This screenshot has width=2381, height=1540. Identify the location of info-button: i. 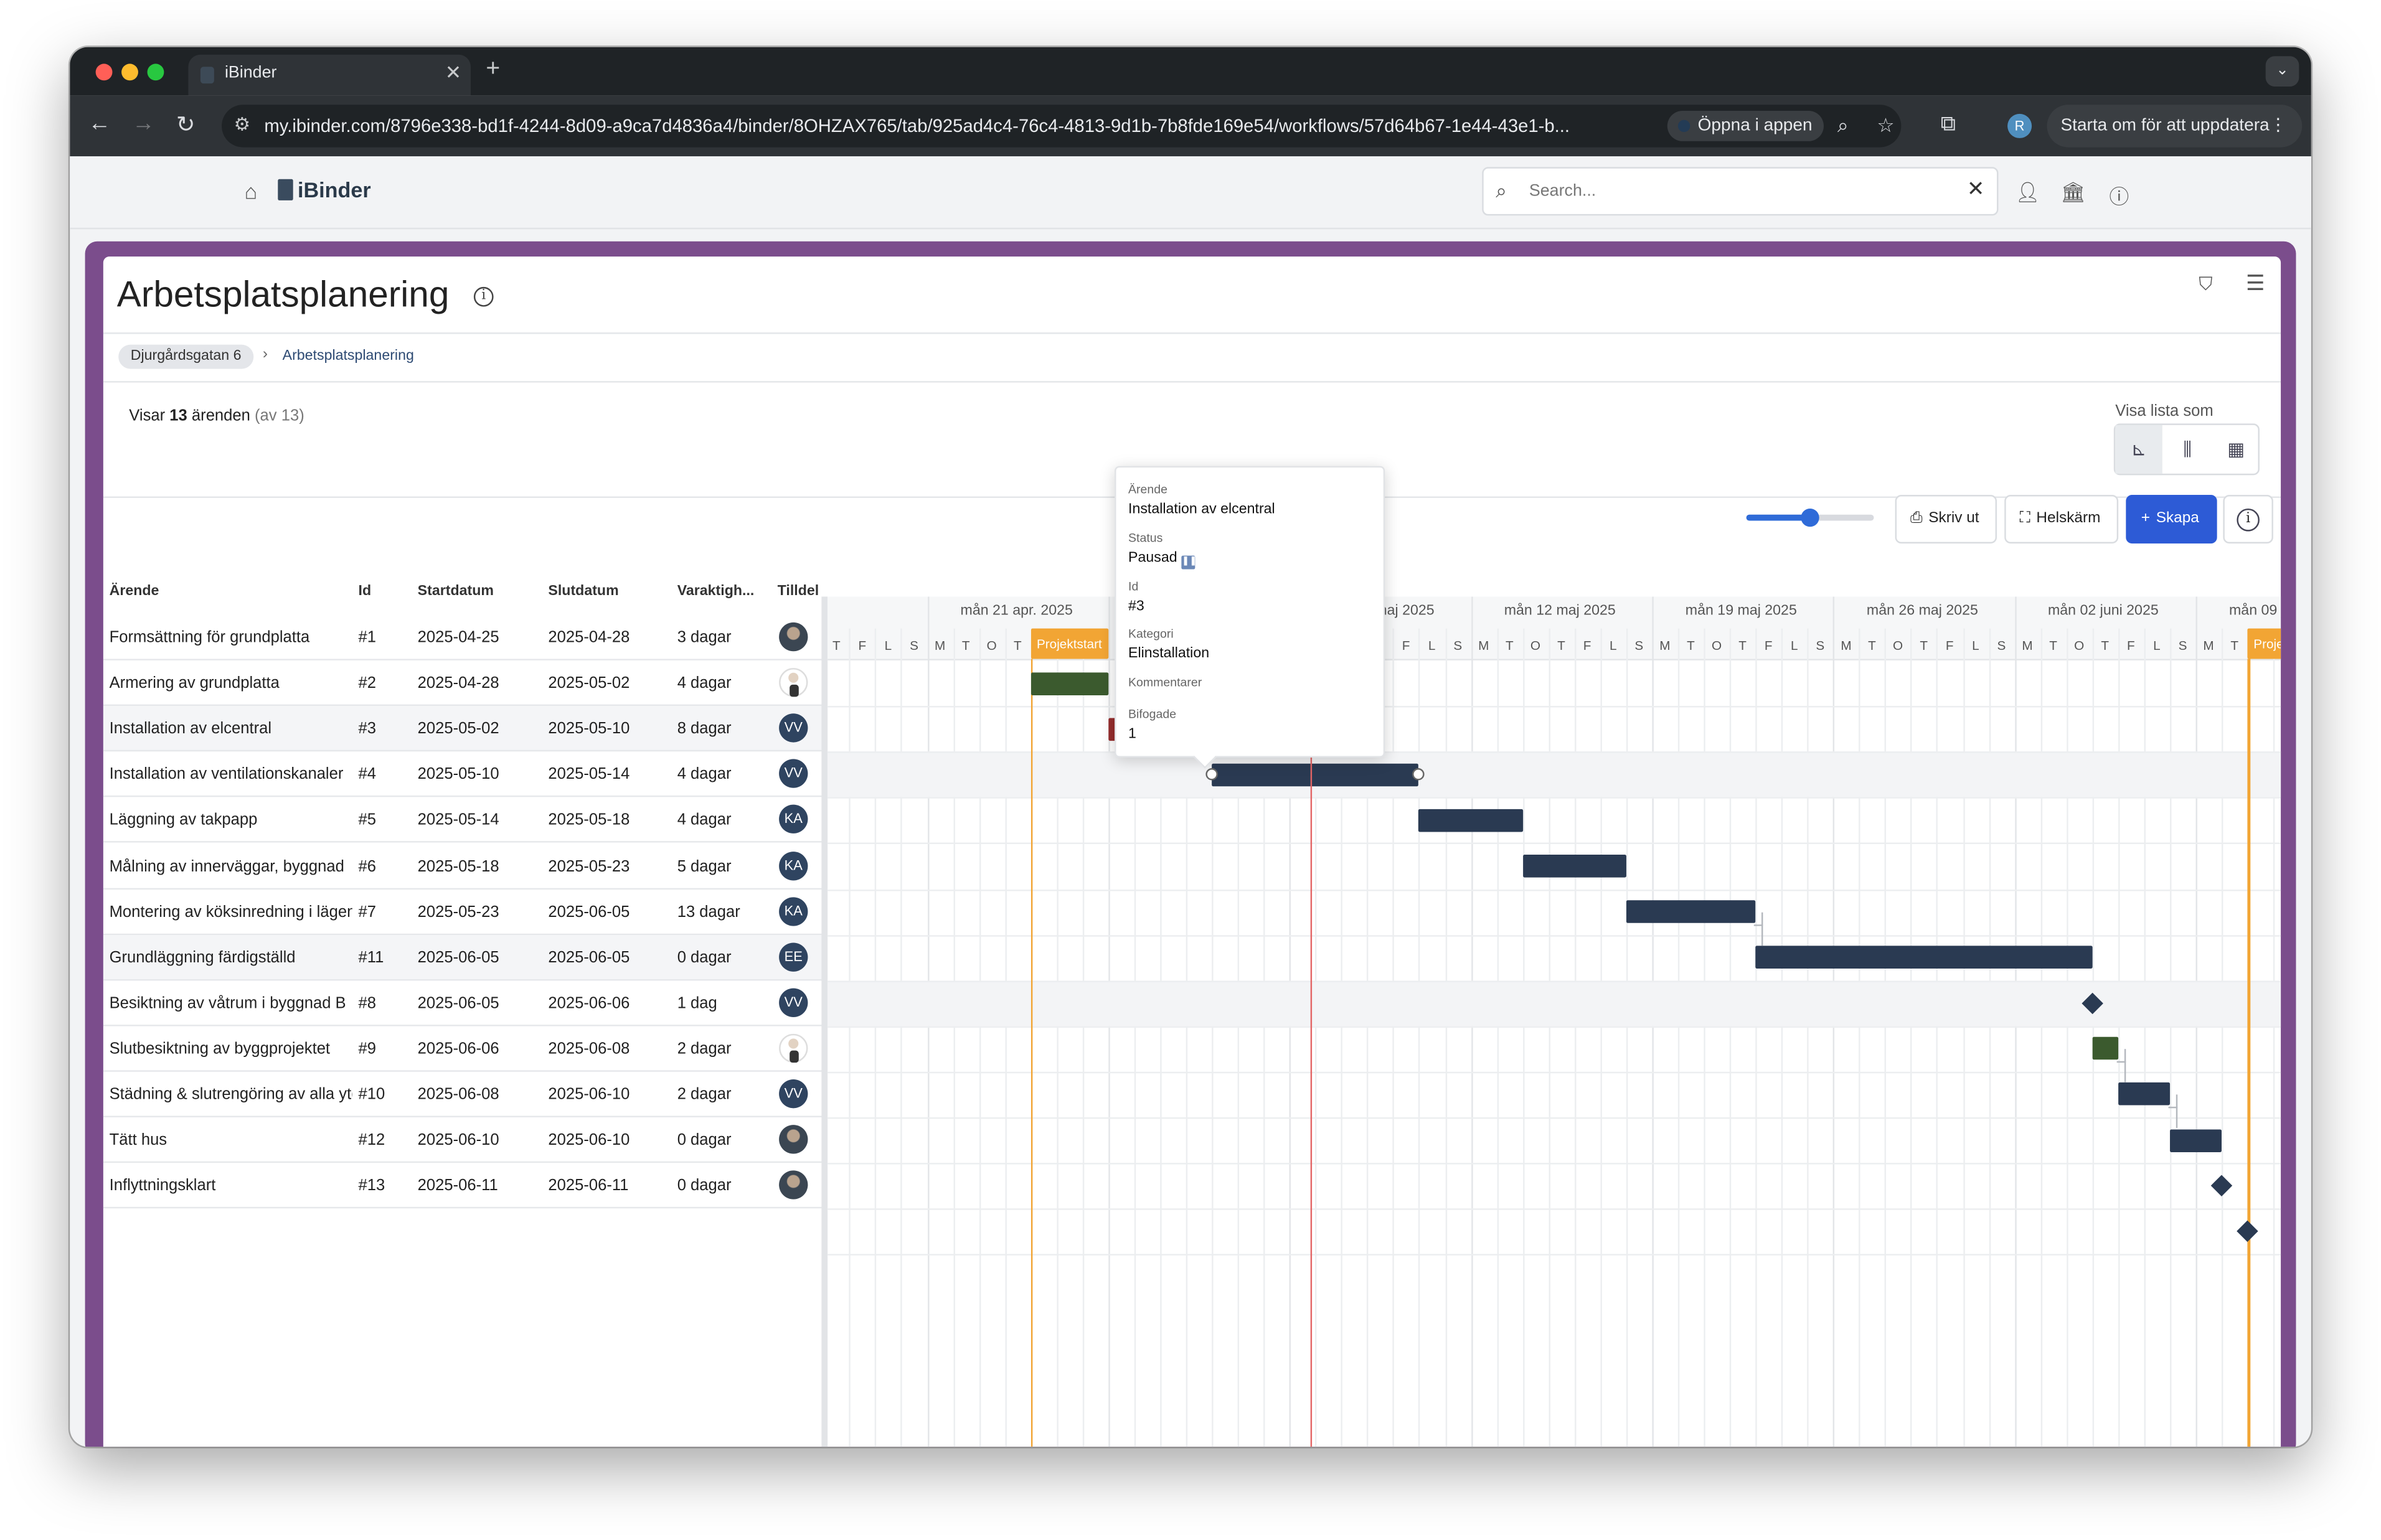
(2248, 519).